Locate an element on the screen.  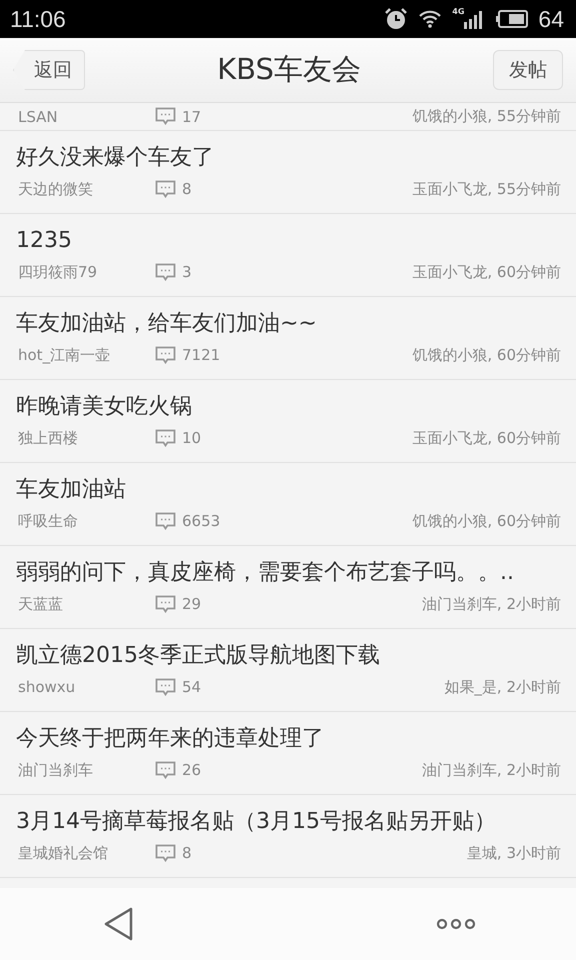
reply-count: 54 is located at coordinates (192, 687).